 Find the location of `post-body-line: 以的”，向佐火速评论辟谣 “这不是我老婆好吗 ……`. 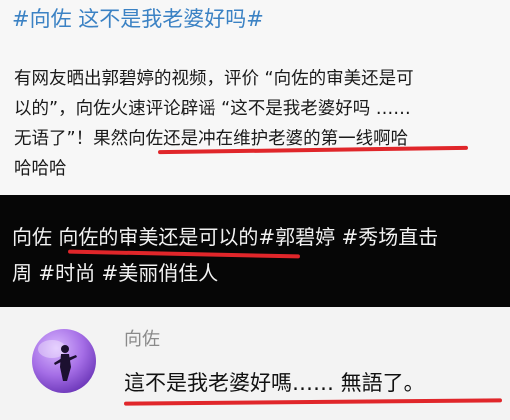

post-body-line: 以的”，向佐火速评论辟谣 “这不是我老婆好吗 …… is located at coordinates (212, 109).